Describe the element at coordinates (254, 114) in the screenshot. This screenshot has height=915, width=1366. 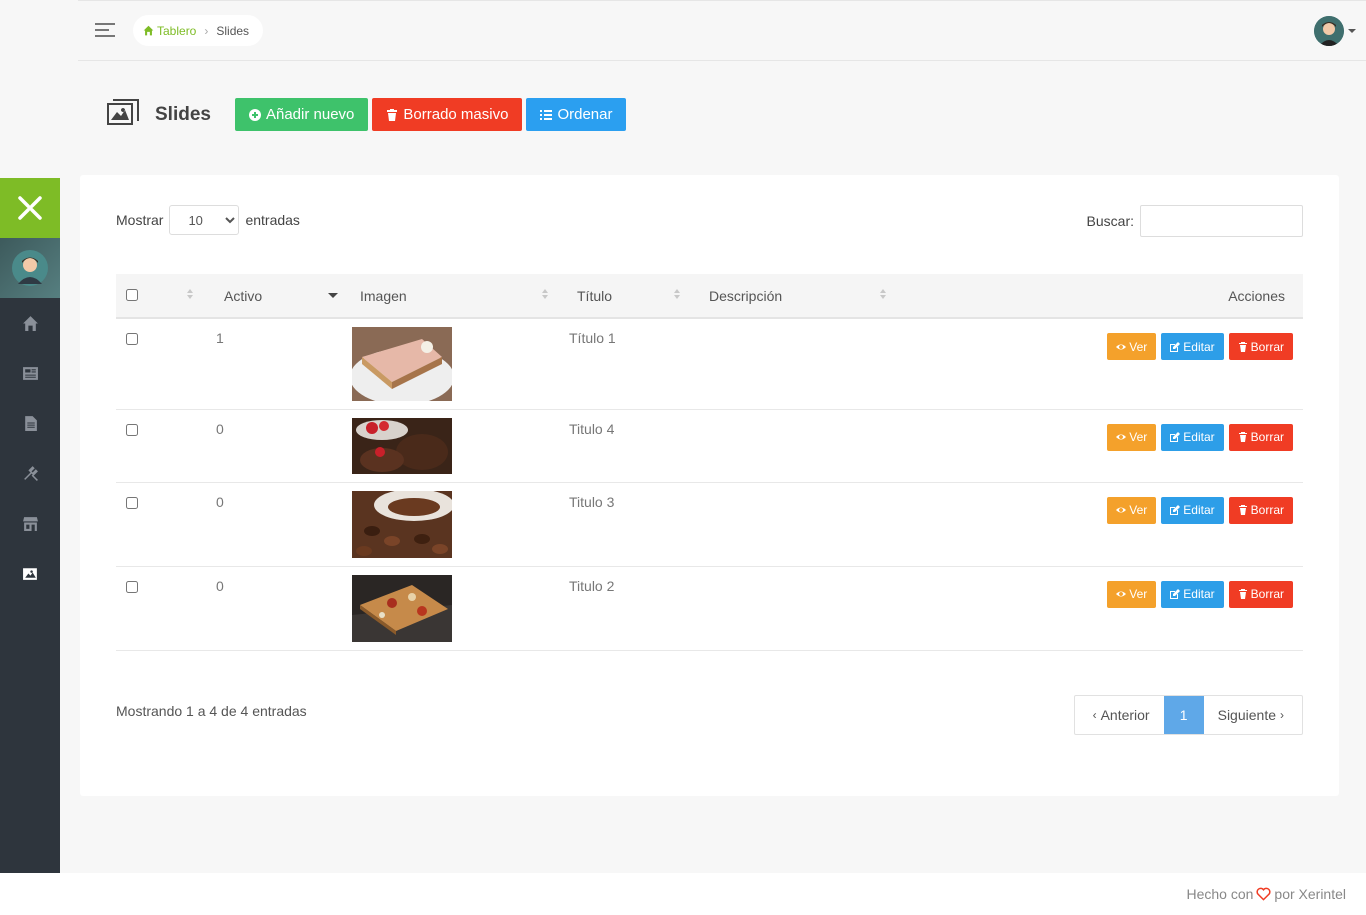
I see `plus-circle-icon` at that location.